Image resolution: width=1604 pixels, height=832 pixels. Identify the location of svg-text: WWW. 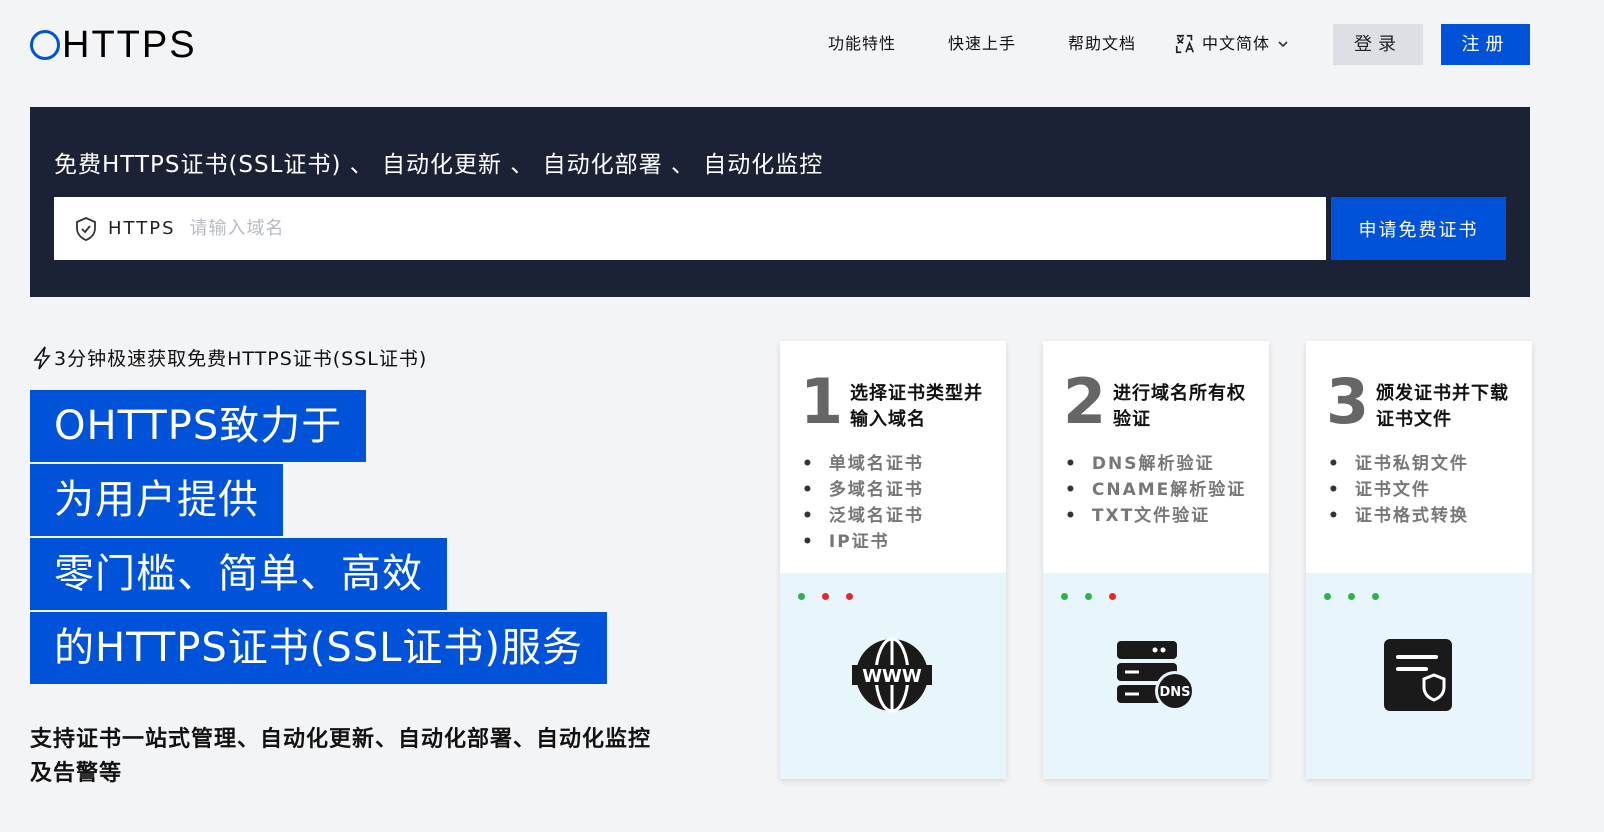
(892, 676).